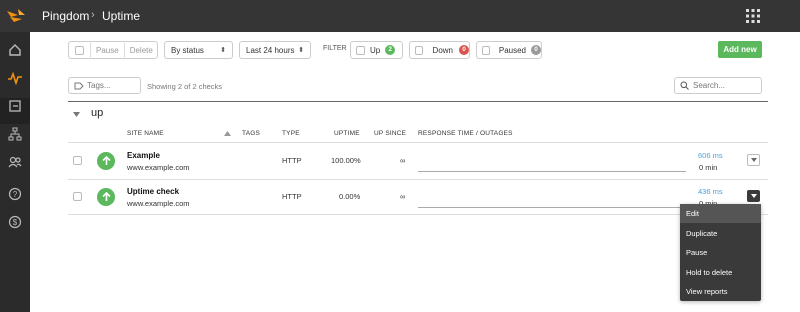  I want to click on transaction-icon, so click(15, 106).